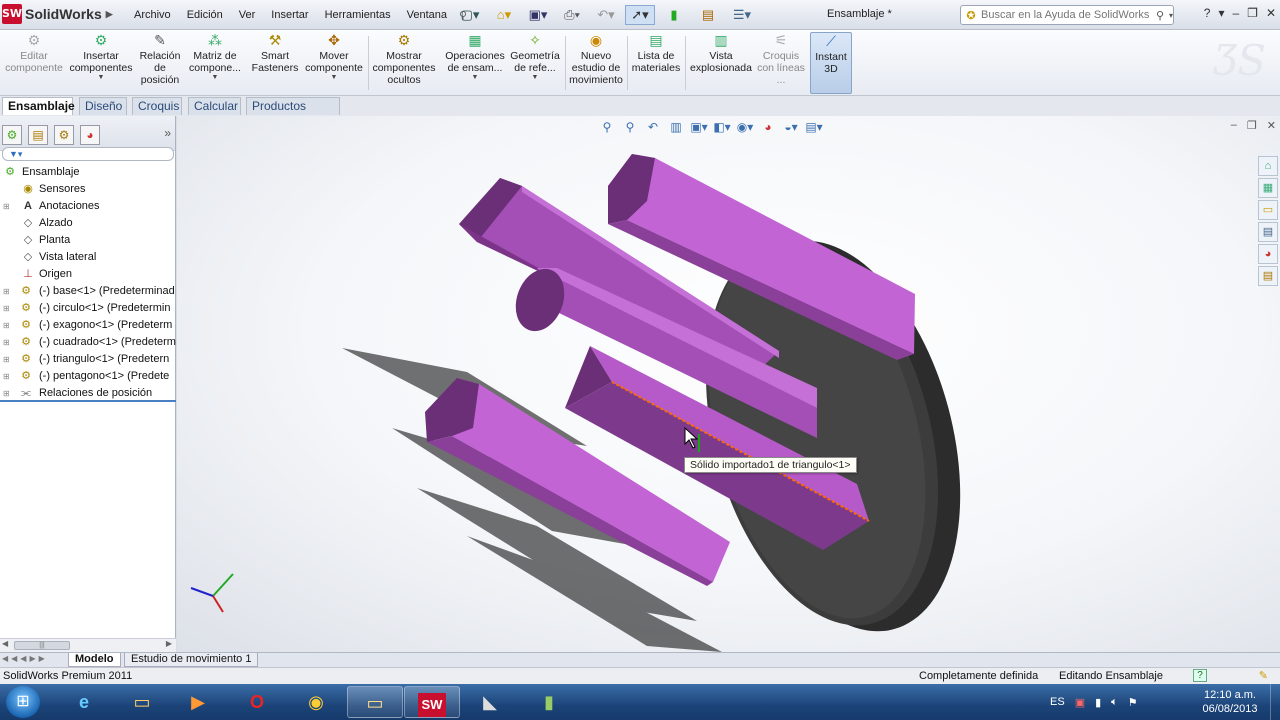 This screenshot has width=1280, height=720. I want to click on open-folder-icon: ⌂▾, so click(504, 15).